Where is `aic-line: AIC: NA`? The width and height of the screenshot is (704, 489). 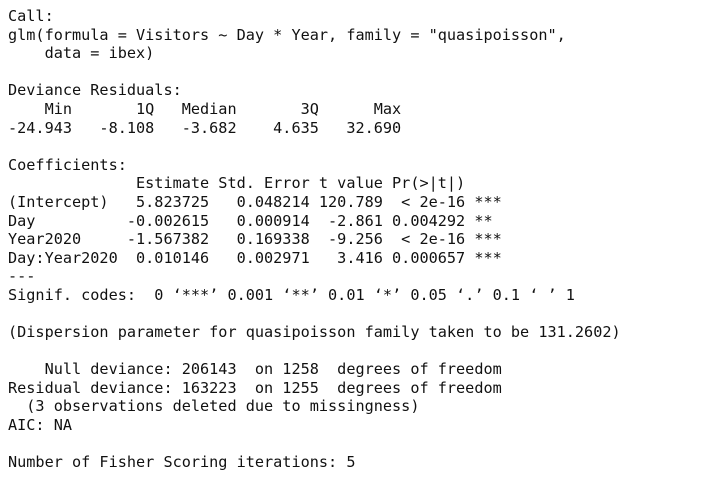
aic-line: AIC: NA is located at coordinates (40, 425).